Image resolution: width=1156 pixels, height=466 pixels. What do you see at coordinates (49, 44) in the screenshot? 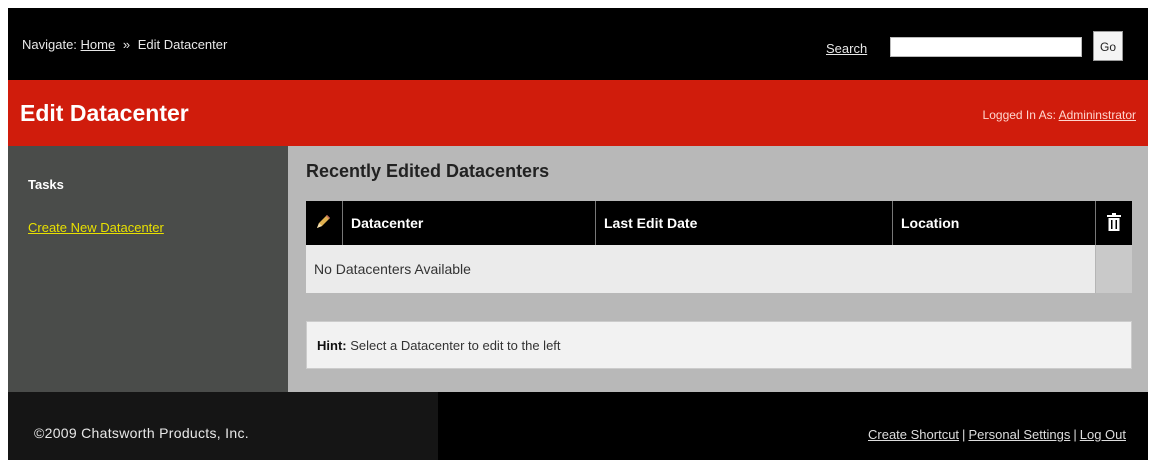
I see `navigate-label: Navigate:` at bounding box center [49, 44].